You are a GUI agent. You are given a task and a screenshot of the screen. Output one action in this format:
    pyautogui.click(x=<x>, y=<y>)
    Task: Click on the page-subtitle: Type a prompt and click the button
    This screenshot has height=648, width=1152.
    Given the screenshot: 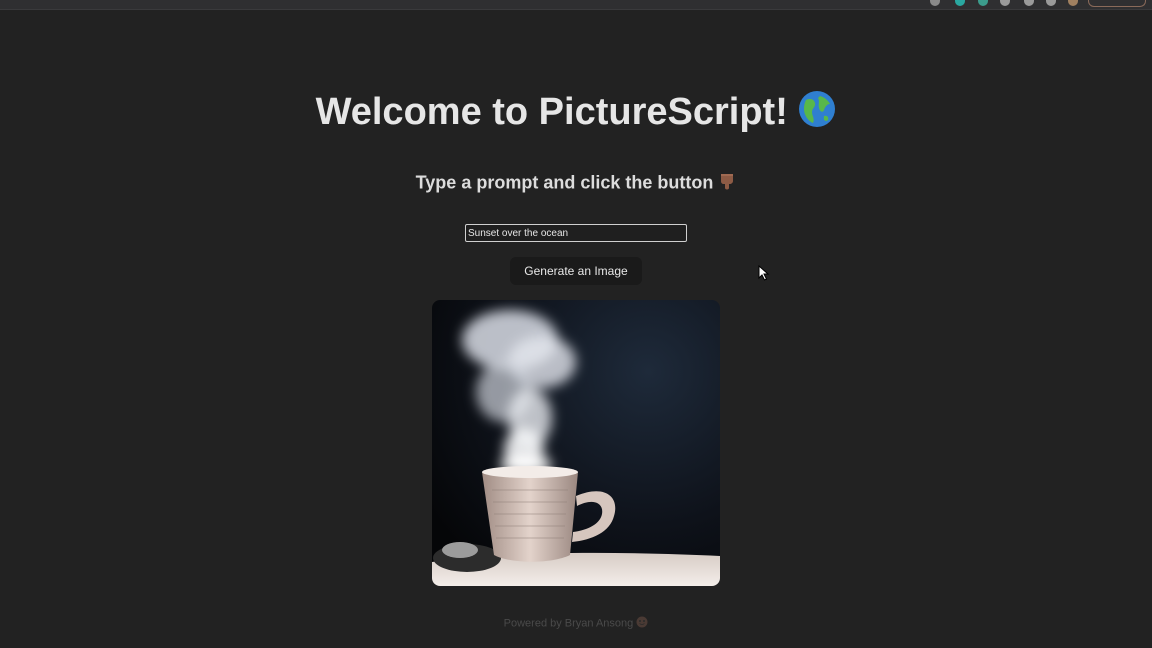 What is the action you would take?
    pyautogui.click(x=576, y=183)
    